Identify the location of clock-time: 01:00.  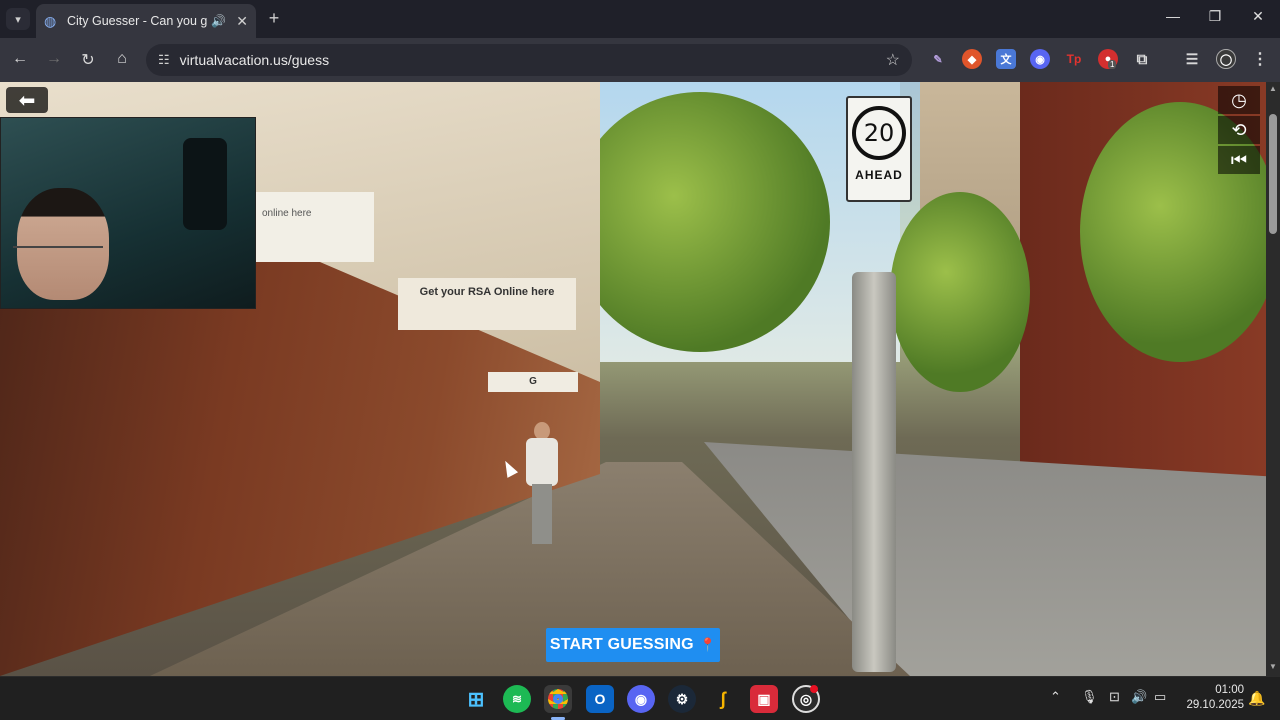
(1229, 690).